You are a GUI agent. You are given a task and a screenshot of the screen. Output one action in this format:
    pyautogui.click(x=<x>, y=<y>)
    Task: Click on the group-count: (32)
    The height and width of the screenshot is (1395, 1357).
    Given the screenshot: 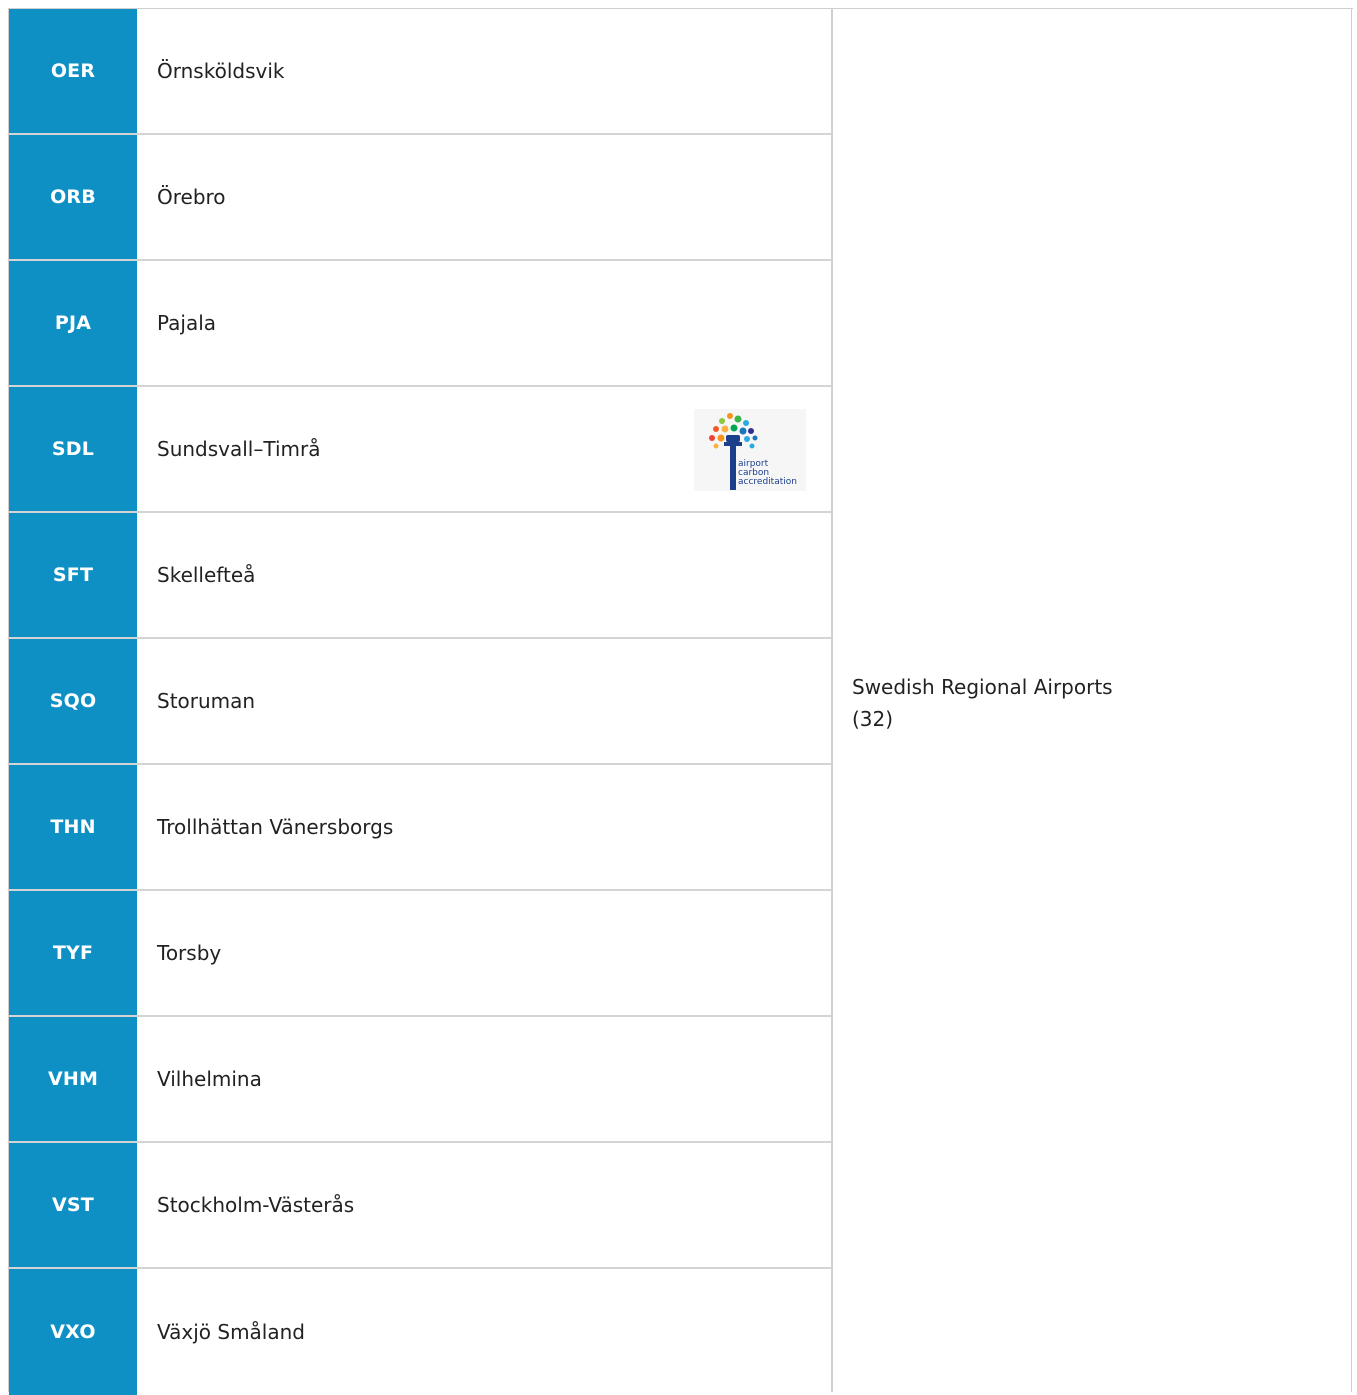 What is the action you would take?
    pyautogui.click(x=873, y=719)
    